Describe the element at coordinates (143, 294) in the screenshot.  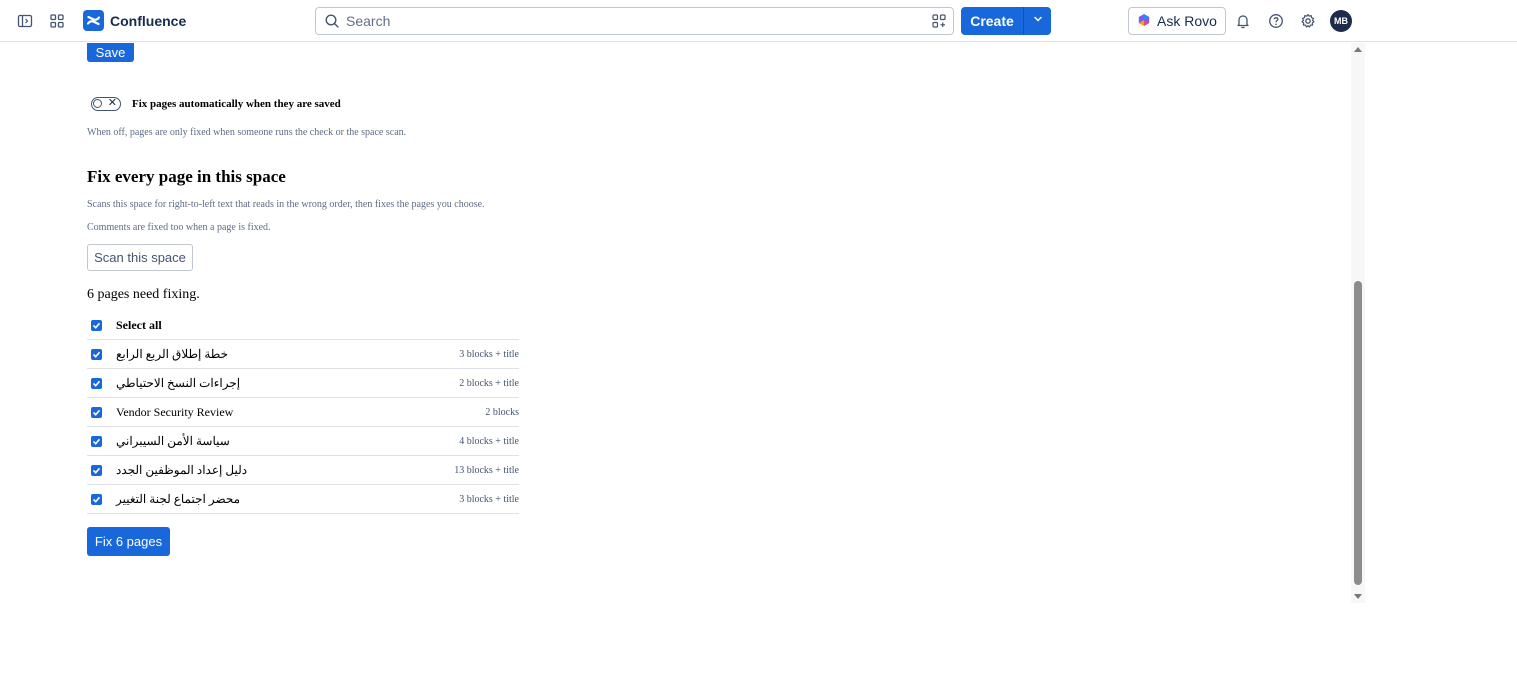
I see `result-count-text: 6 pages need fixing.` at that location.